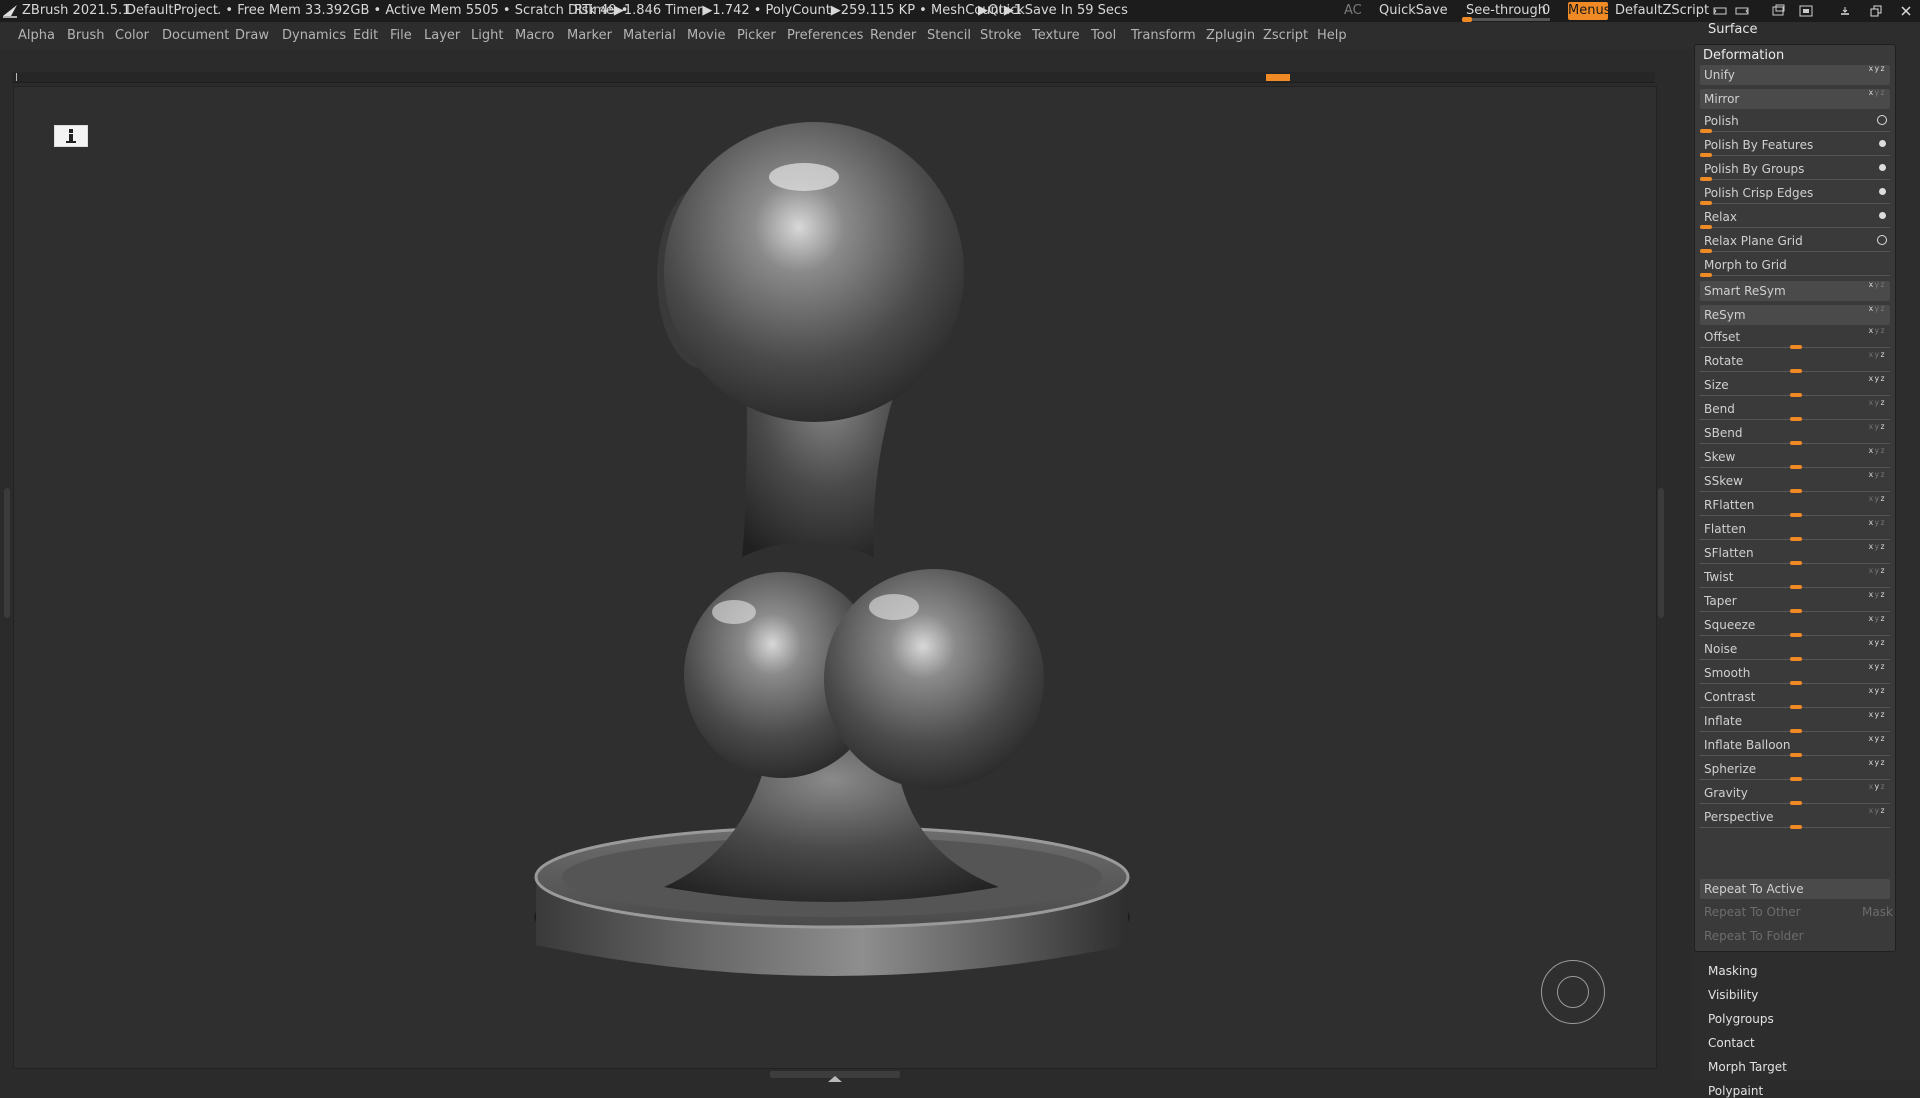 The image size is (1920, 1098). Describe the element at coordinates (1796, 913) in the screenshot. I see `repeat-to-other-button: Repeat To Other Mask` at that location.